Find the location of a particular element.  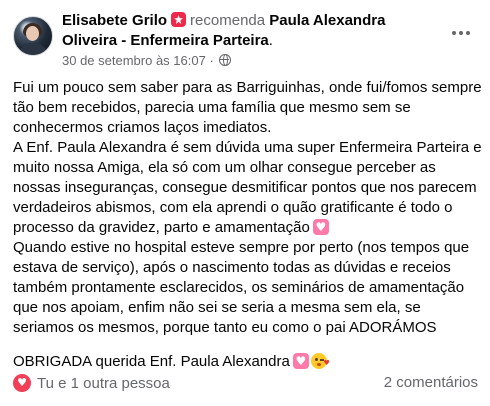

reactions-summary: Tu e 1 outra pessoa is located at coordinates (91, 383).